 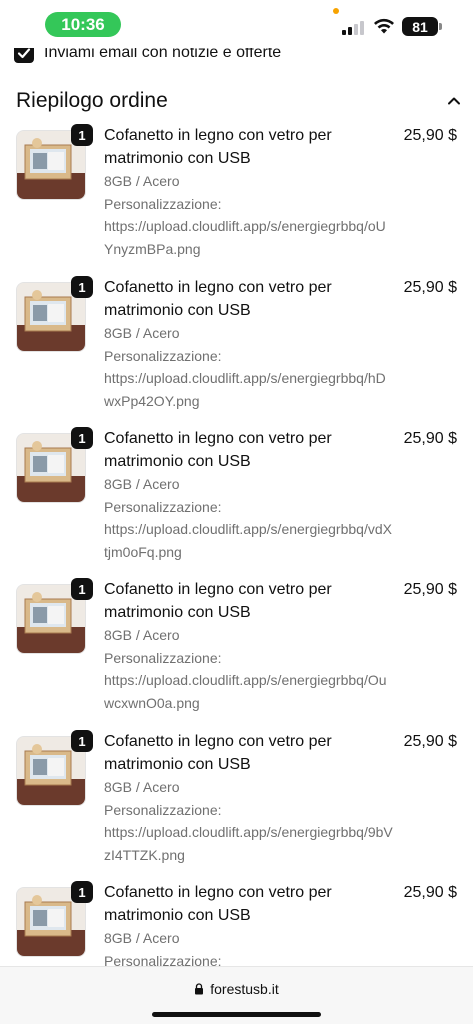 What do you see at coordinates (24, 53) in the screenshot?
I see `checkmark-icon` at bounding box center [24, 53].